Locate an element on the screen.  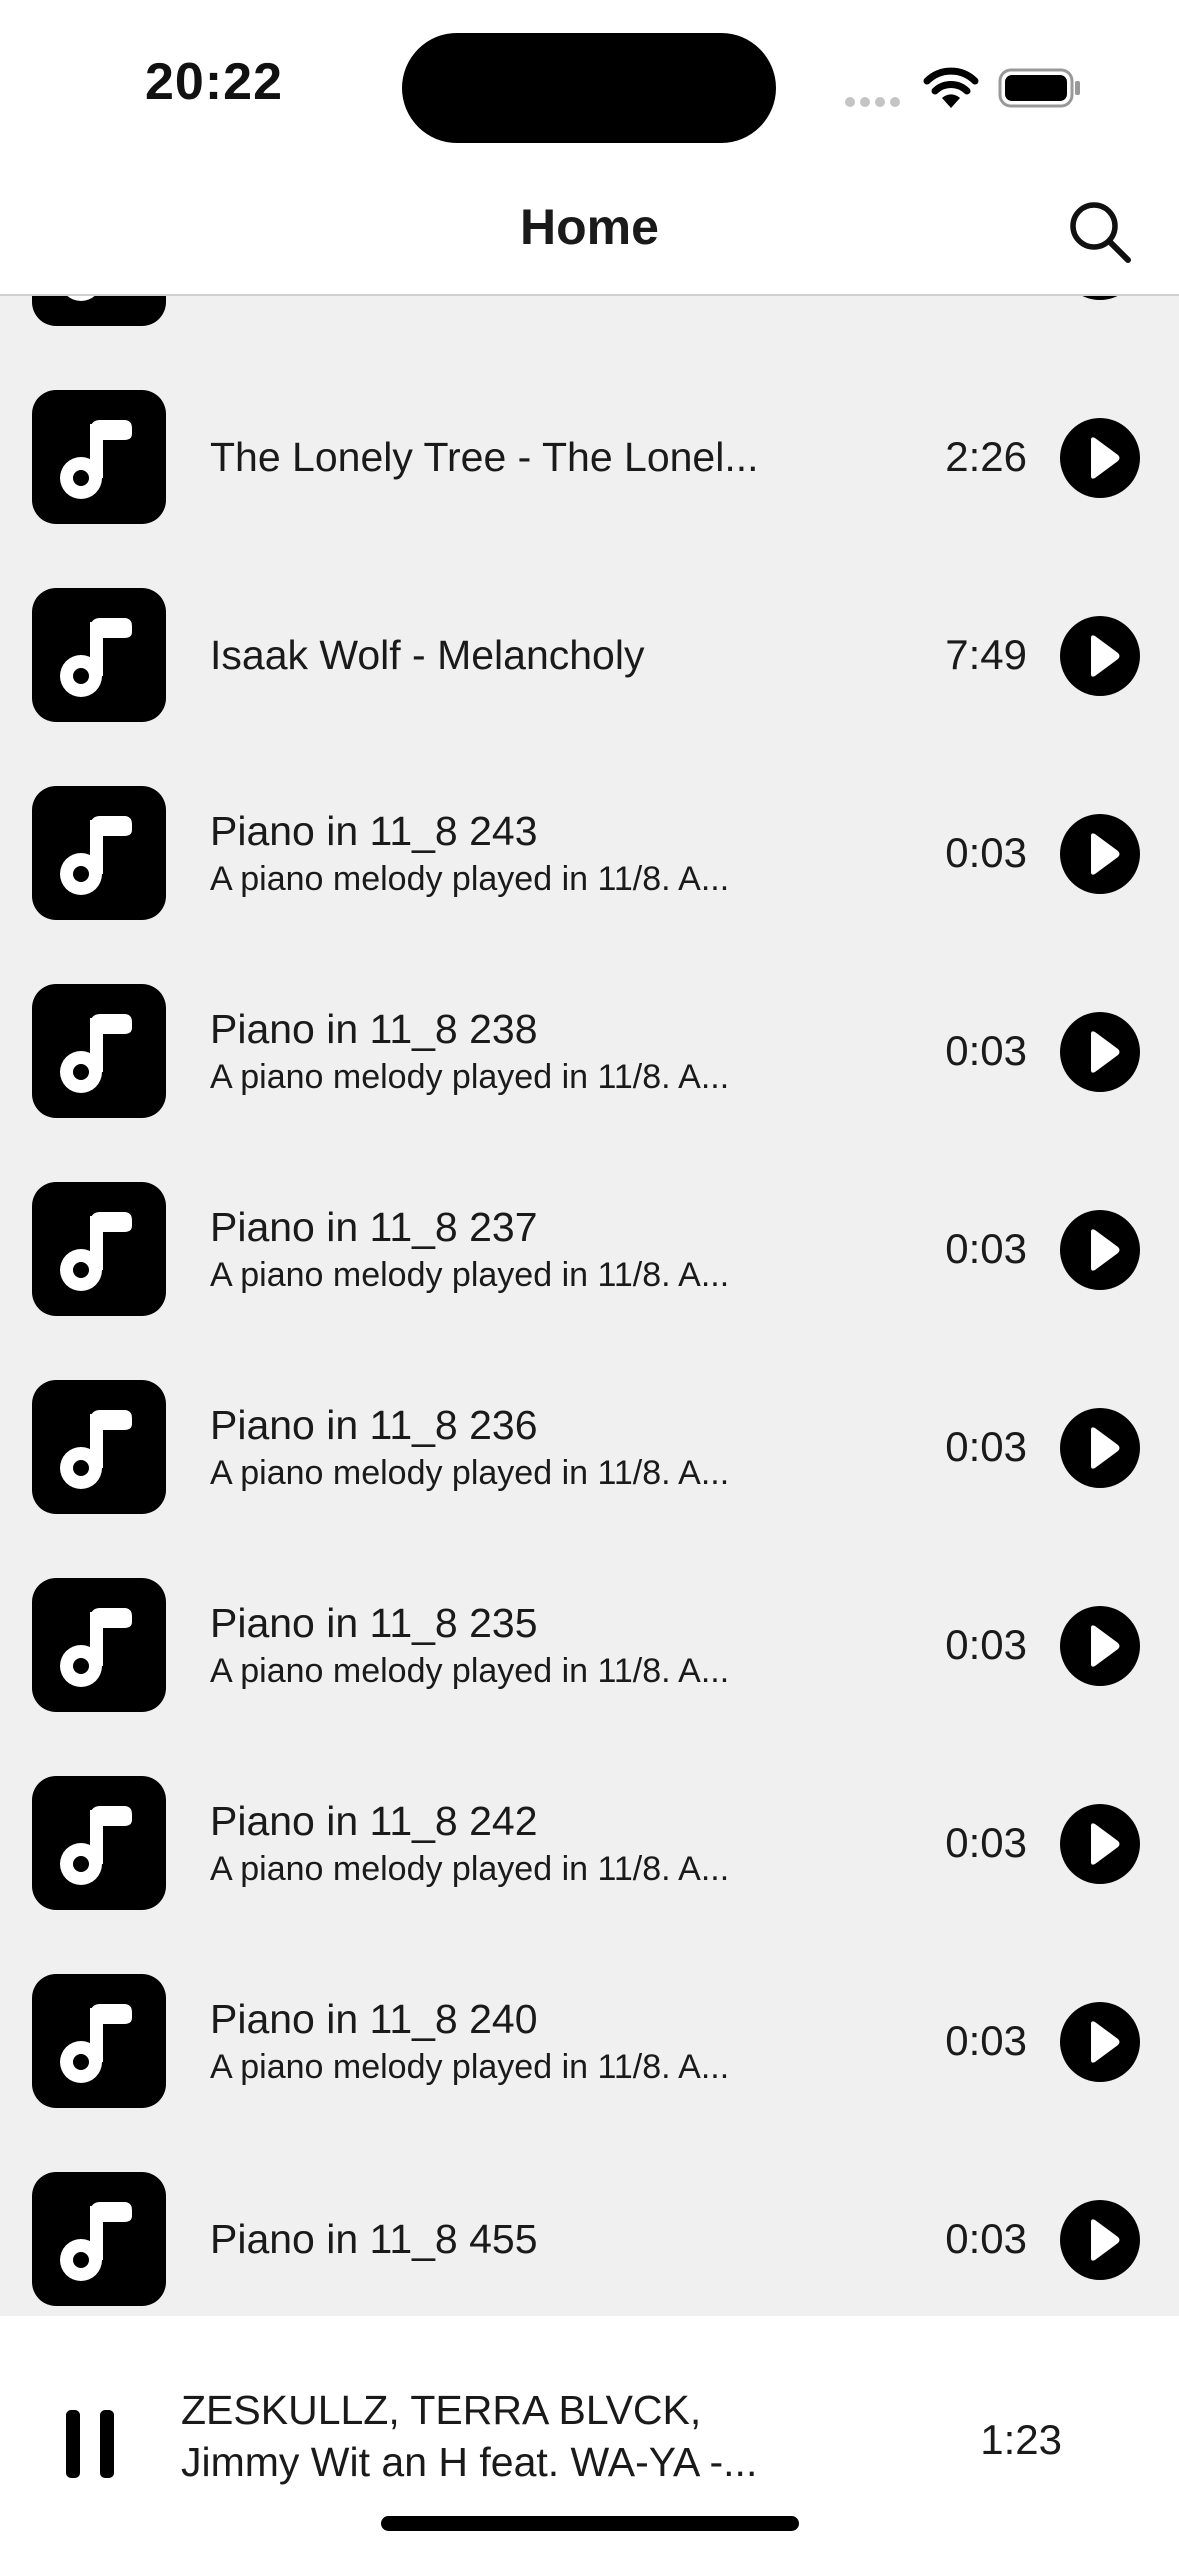
battery-icon is located at coordinates (1039, 88).